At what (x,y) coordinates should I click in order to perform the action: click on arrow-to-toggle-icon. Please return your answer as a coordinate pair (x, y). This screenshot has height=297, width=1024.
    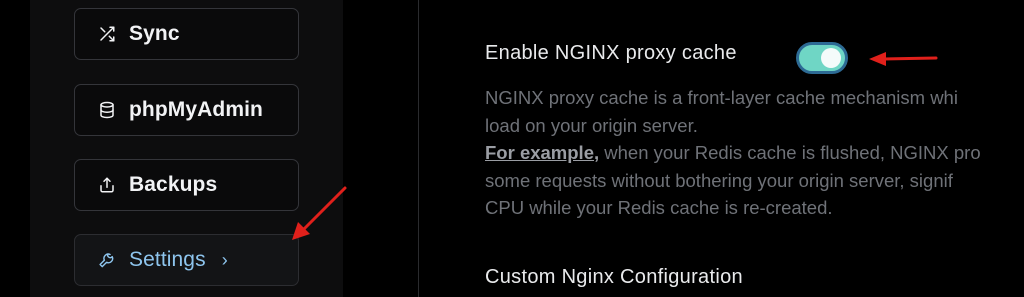
    Looking at the image, I should click on (903, 59).